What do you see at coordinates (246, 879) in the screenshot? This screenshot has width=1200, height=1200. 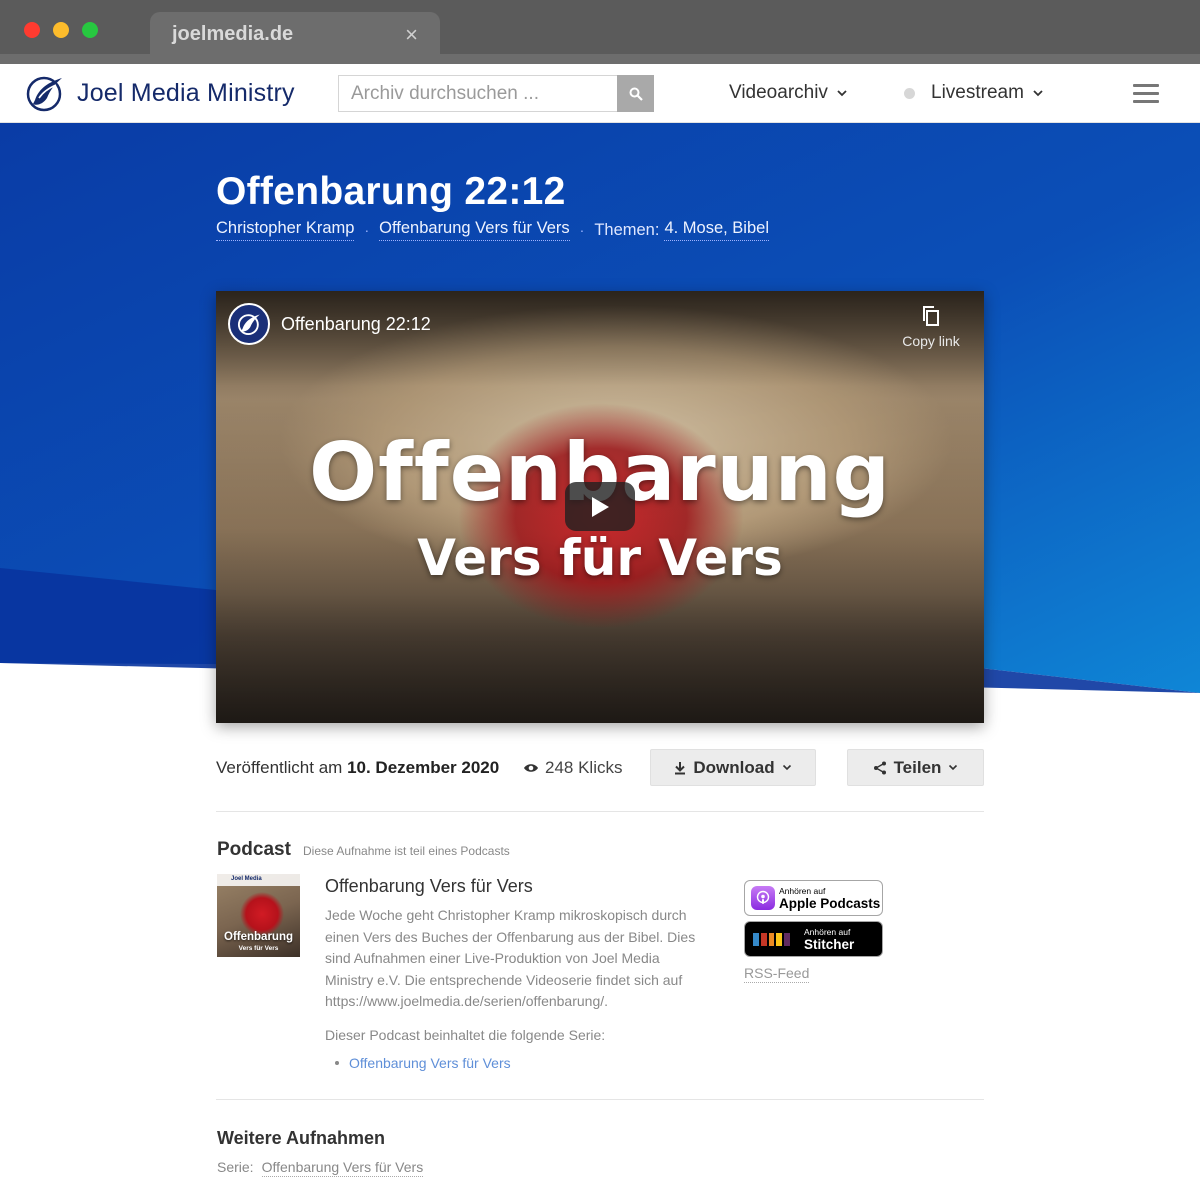 I see `cover-brand: Joel Media` at bounding box center [246, 879].